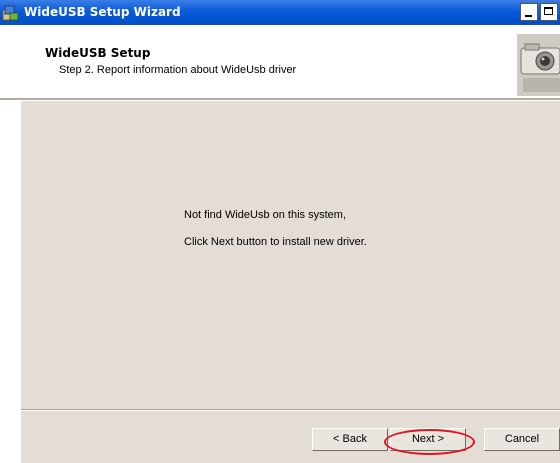 The height and width of the screenshot is (463, 560). What do you see at coordinates (549, 12) in the screenshot?
I see `maximize-button` at bounding box center [549, 12].